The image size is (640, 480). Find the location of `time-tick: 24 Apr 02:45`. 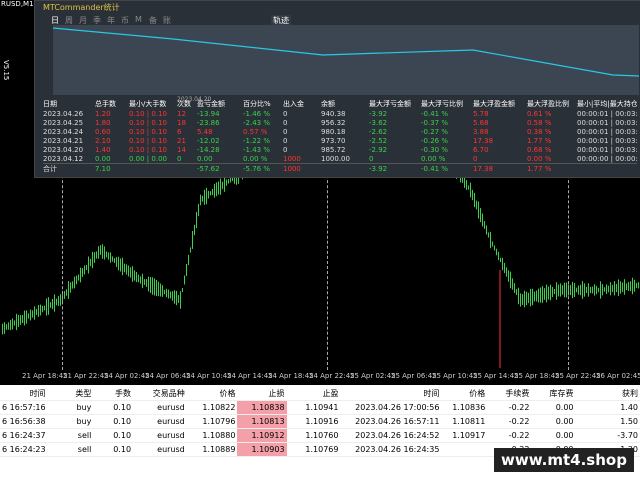

time-tick: 24 Apr 02:45 is located at coordinates (127, 376).